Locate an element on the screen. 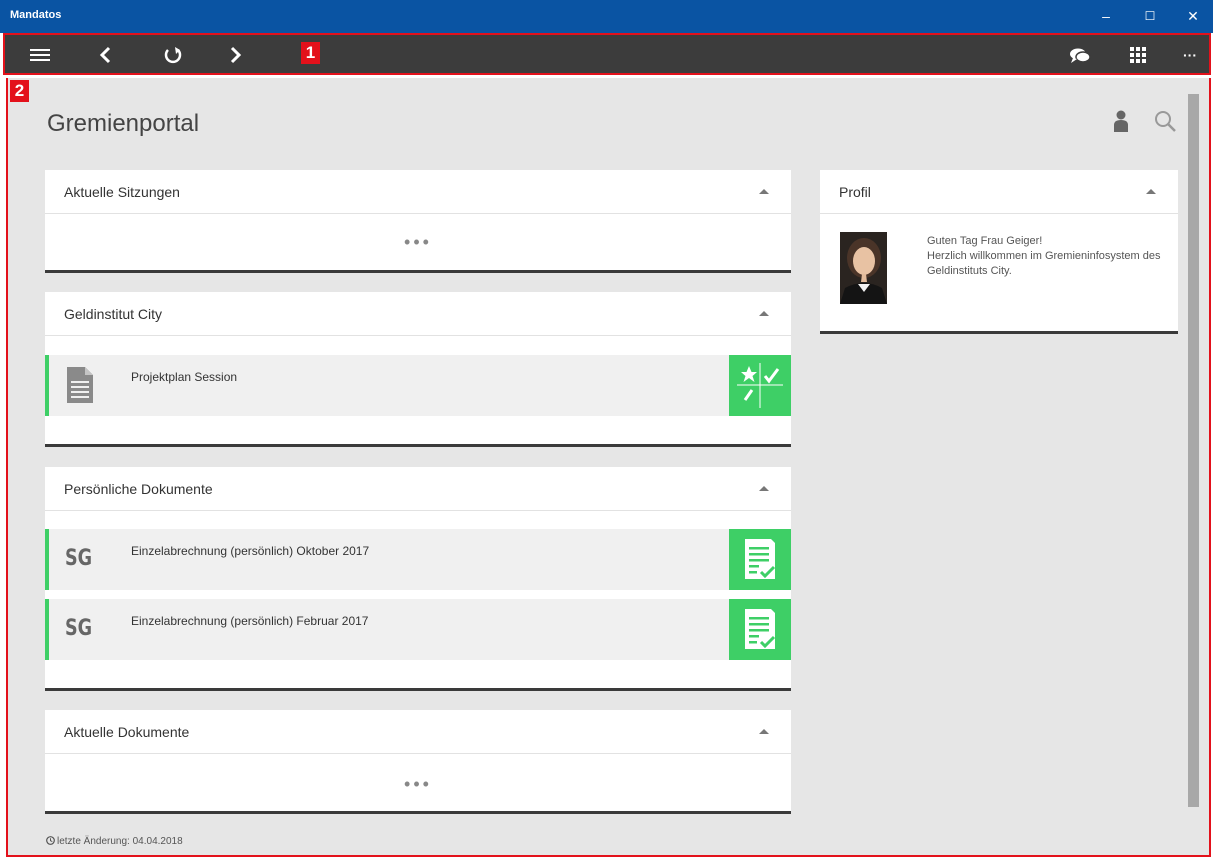 The height and width of the screenshot is (857, 1213). card-header: Persönliche Dokumente is located at coordinates (418, 489).